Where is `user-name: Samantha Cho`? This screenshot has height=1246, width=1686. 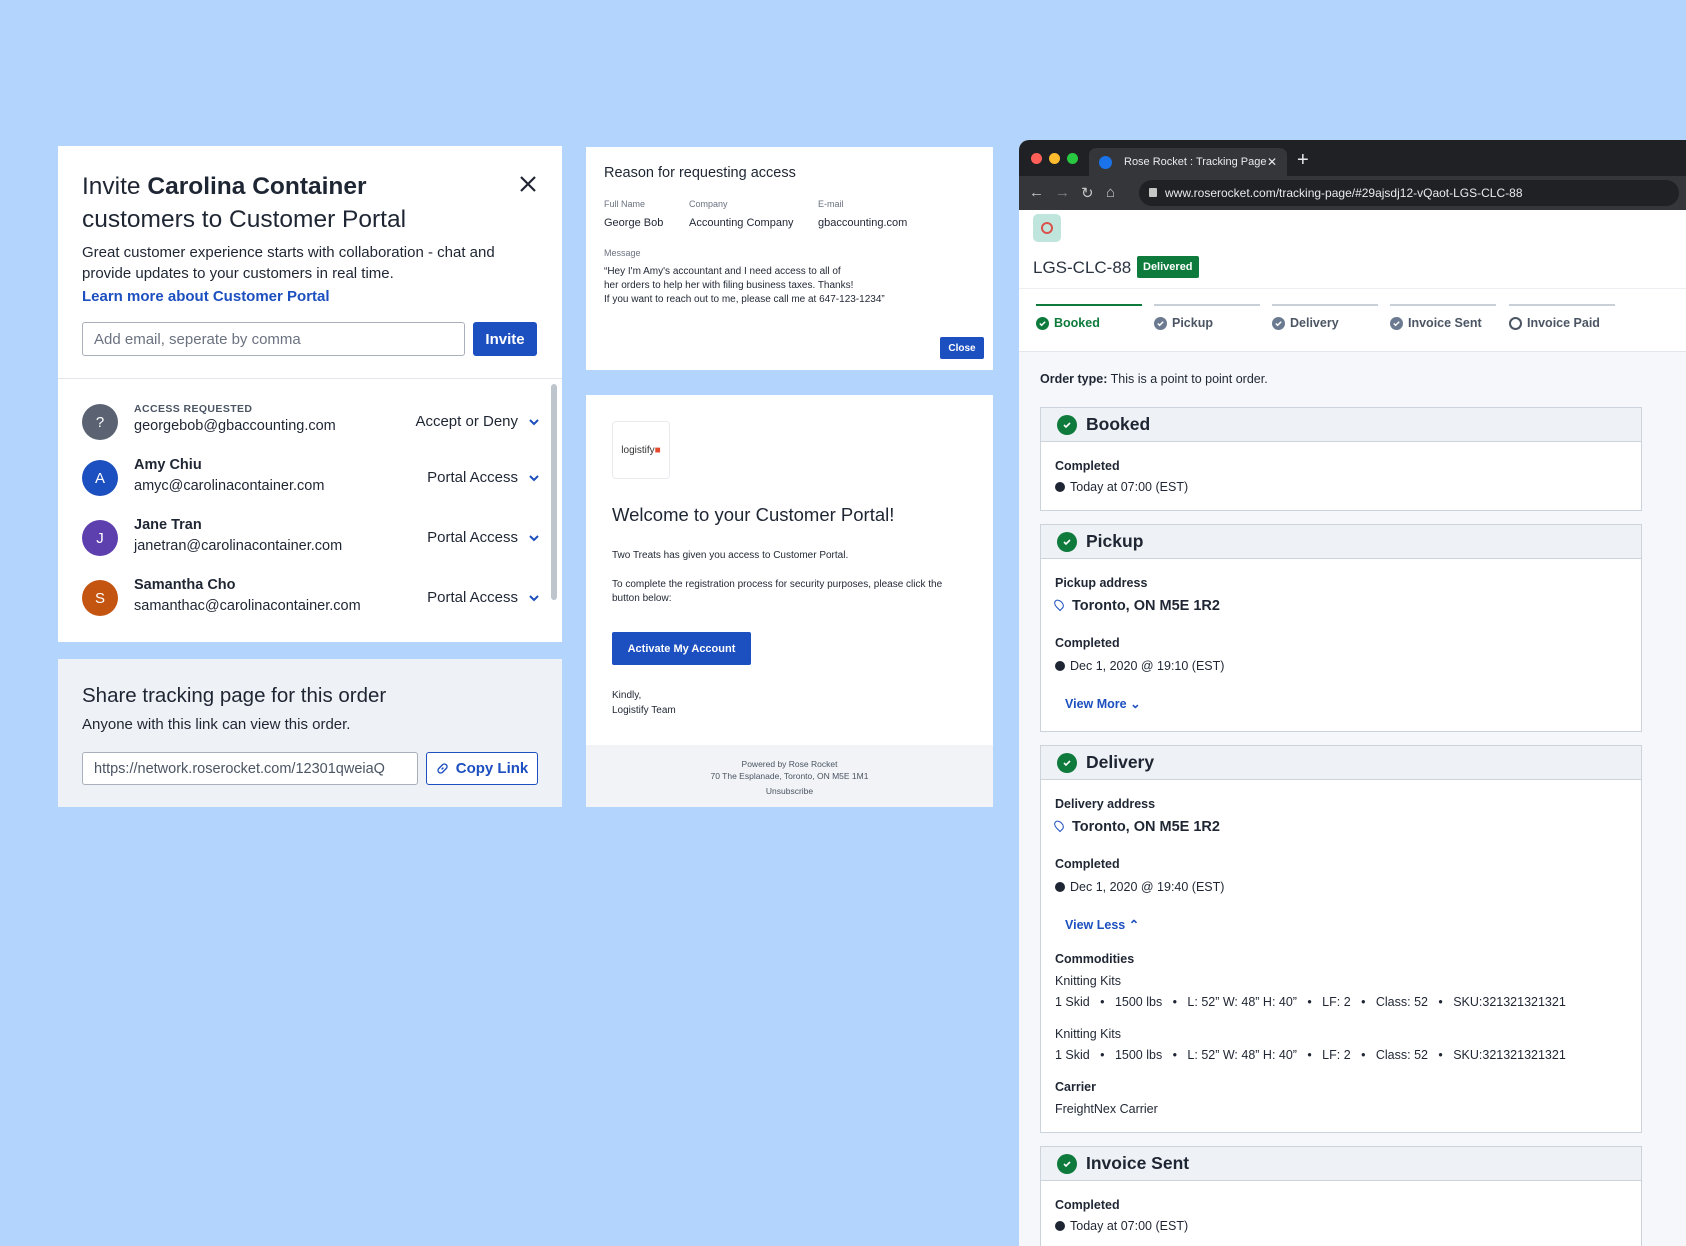
user-name: Samantha Cho is located at coordinates (185, 585).